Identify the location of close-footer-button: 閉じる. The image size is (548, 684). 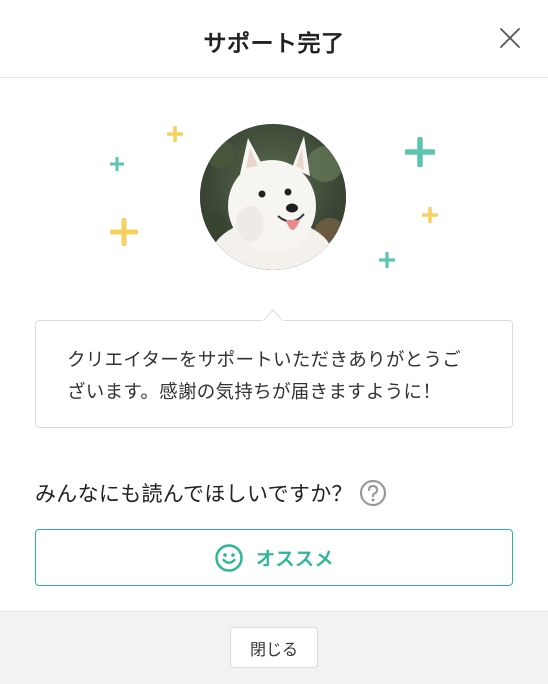
(274, 647).